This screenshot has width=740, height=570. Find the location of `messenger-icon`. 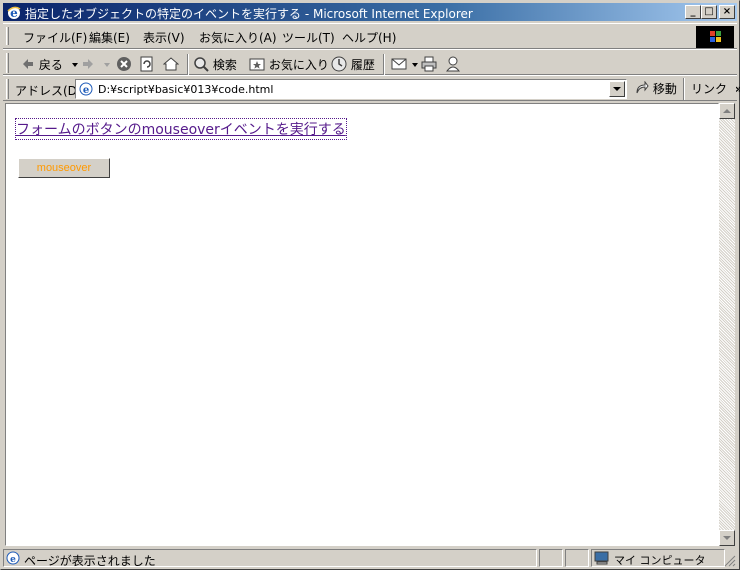

messenger-icon is located at coordinates (453, 64).